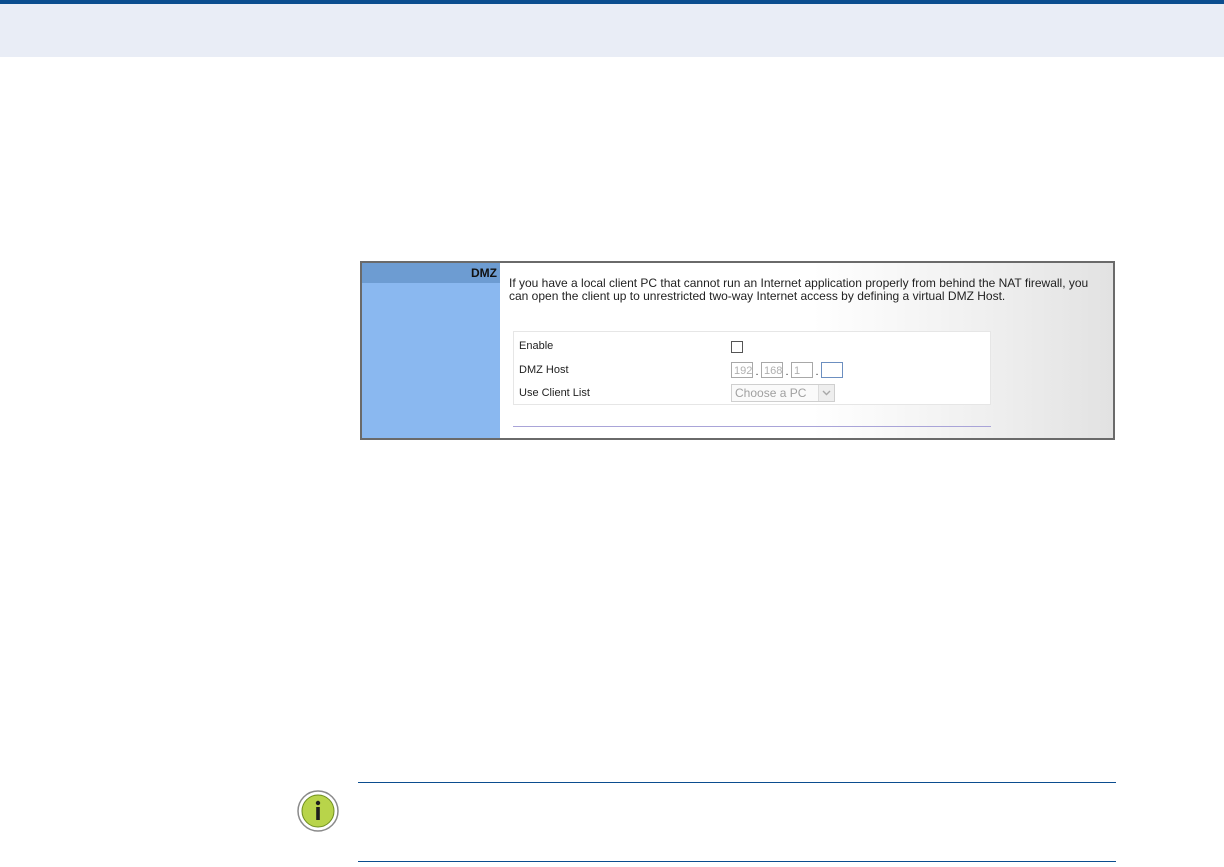 This screenshot has width=1224, height=867. I want to click on client-list-select: Choose a PC, so click(783, 393).